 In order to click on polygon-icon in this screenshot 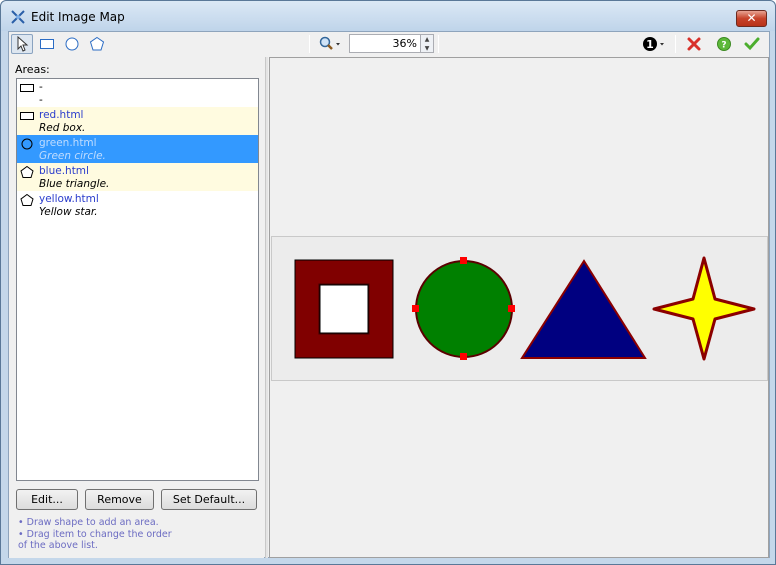, I will do `click(97, 43)`.